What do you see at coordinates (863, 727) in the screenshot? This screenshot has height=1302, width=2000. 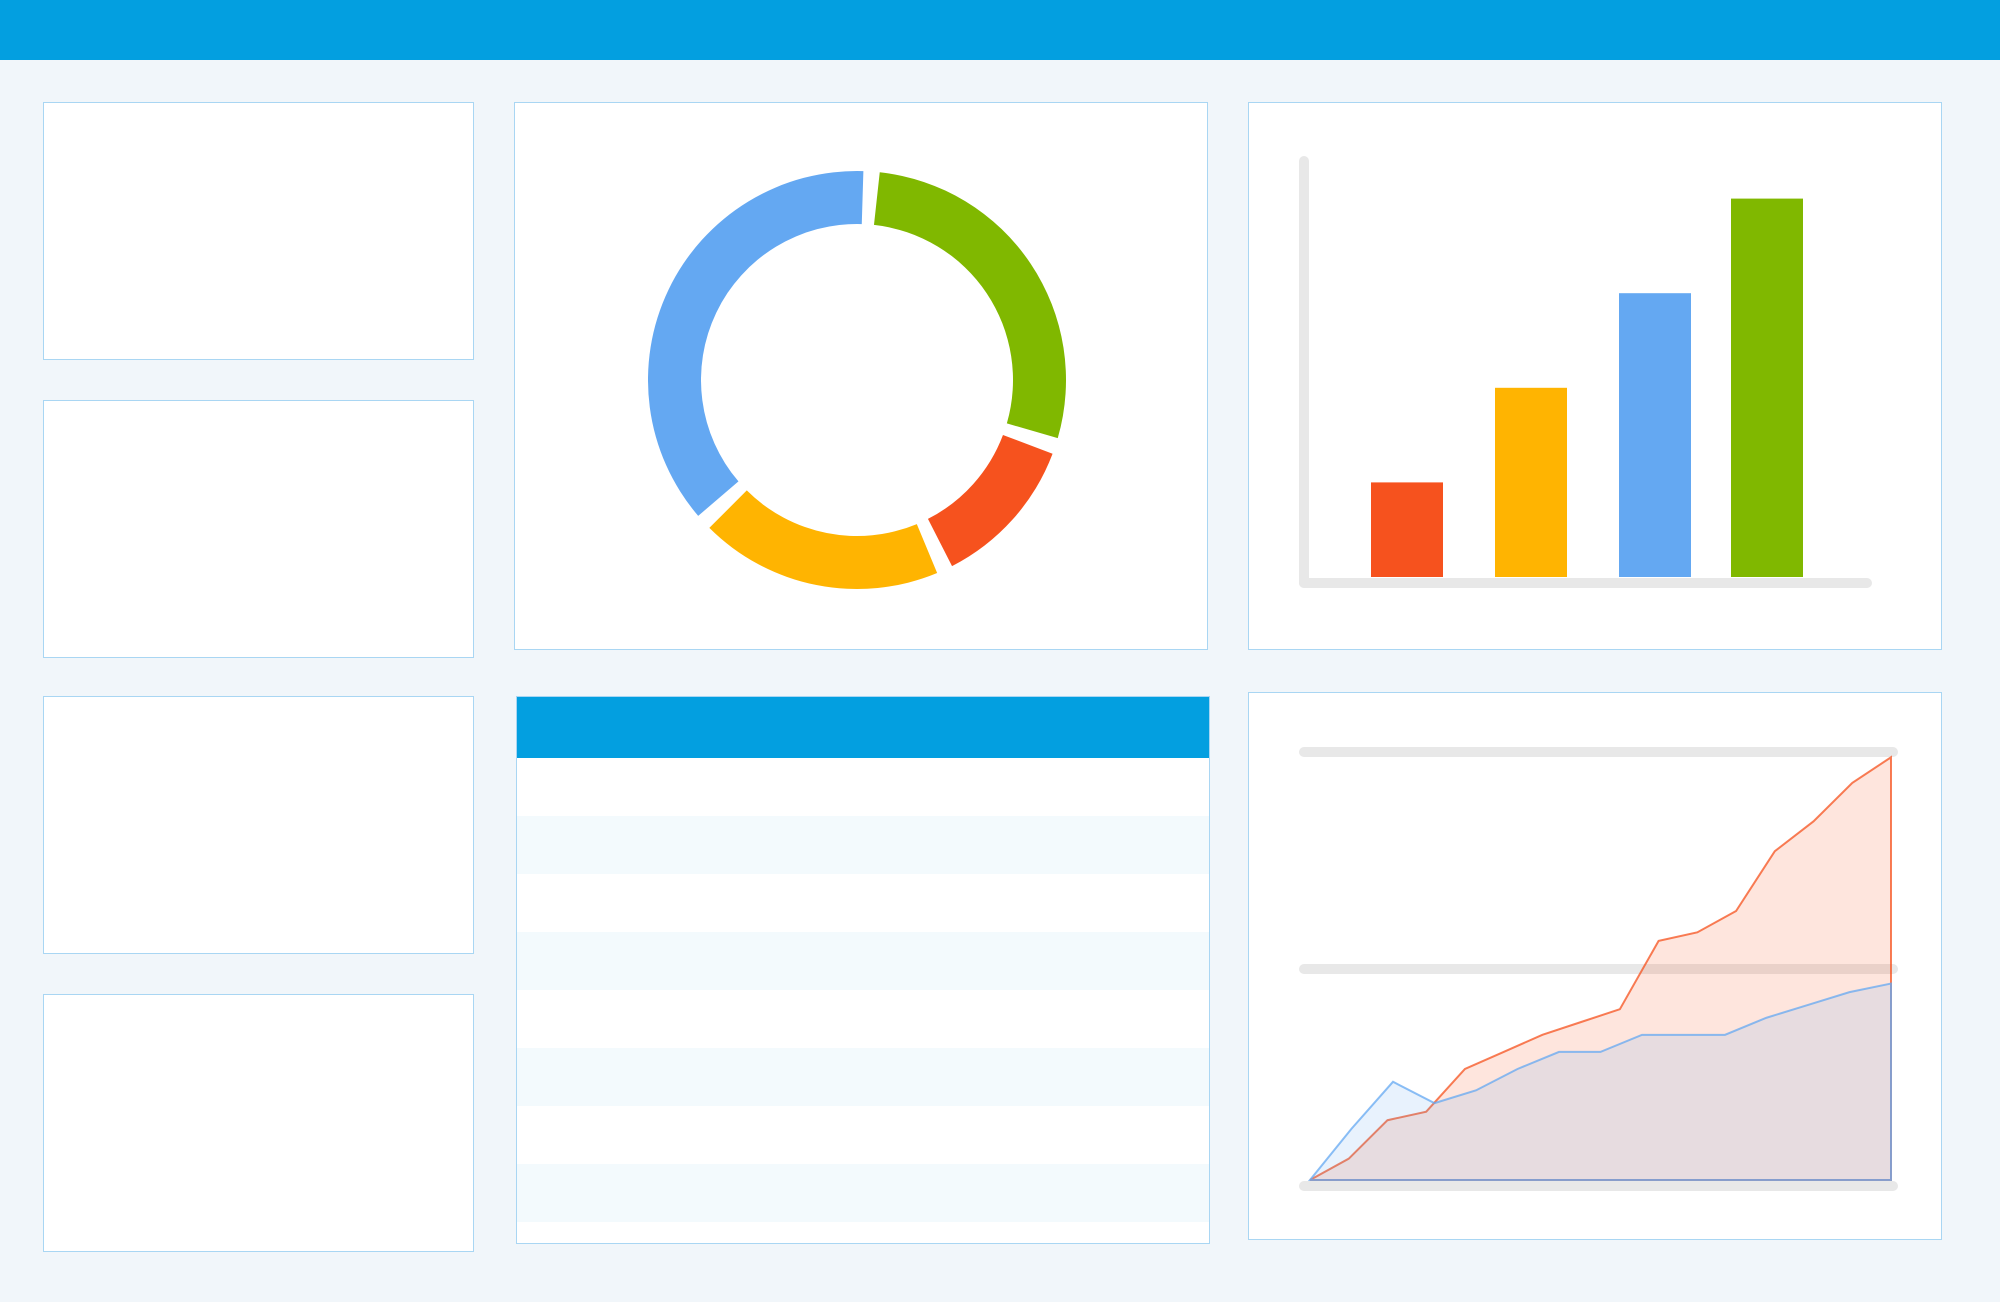 I see `table-header` at bounding box center [863, 727].